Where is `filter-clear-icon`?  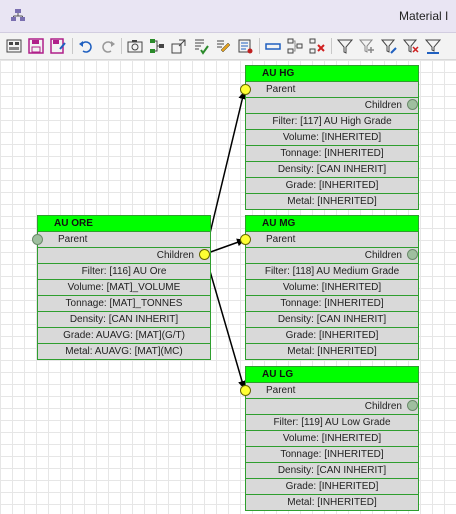 filter-clear-icon is located at coordinates (433, 46).